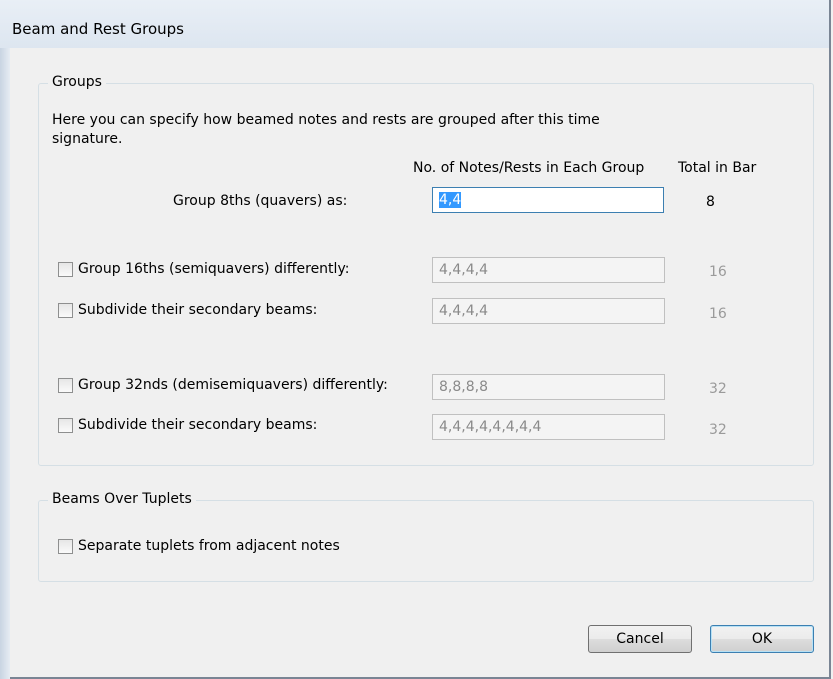 Image resolution: width=833 pixels, height=679 pixels. What do you see at coordinates (548, 200) in the screenshot?
I see `group-8ths-input: 4,4` at bounding box center [548, 200].